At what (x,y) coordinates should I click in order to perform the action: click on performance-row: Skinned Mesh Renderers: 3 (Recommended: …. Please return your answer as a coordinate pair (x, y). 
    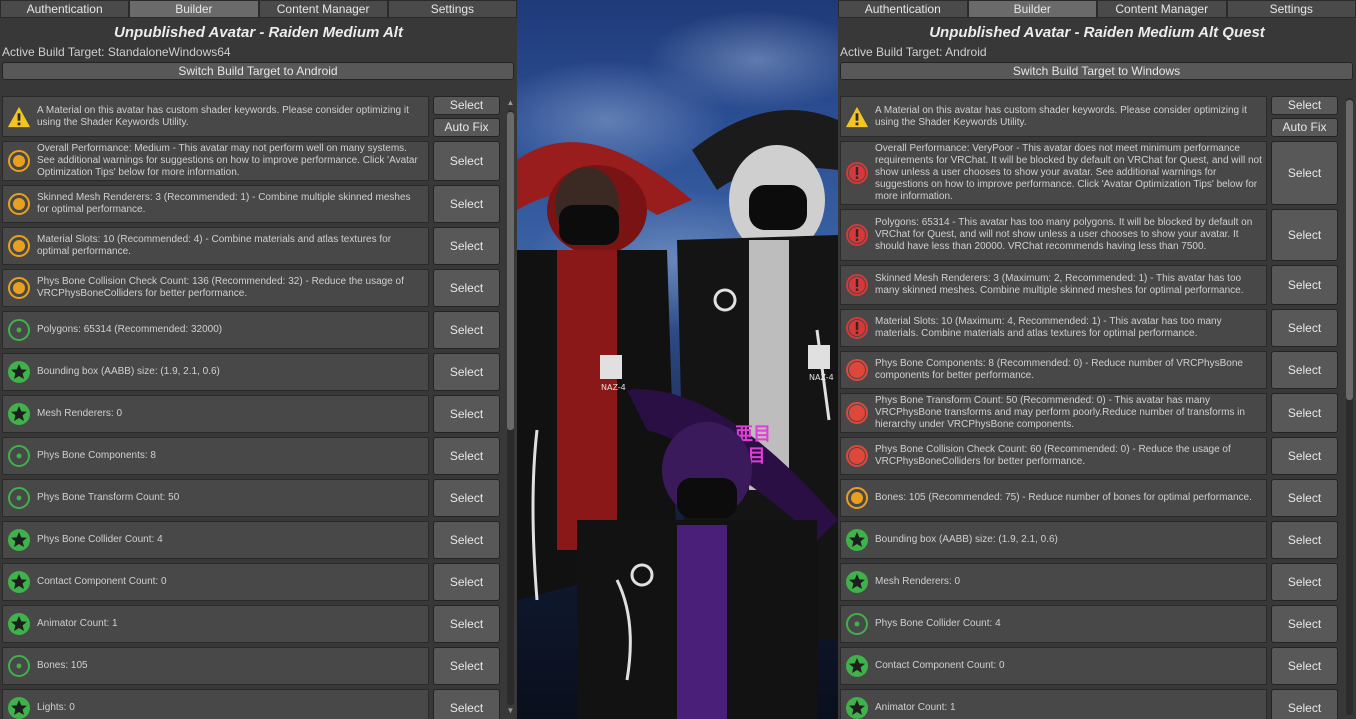
    Looking at the image, I should click on (252, 204).